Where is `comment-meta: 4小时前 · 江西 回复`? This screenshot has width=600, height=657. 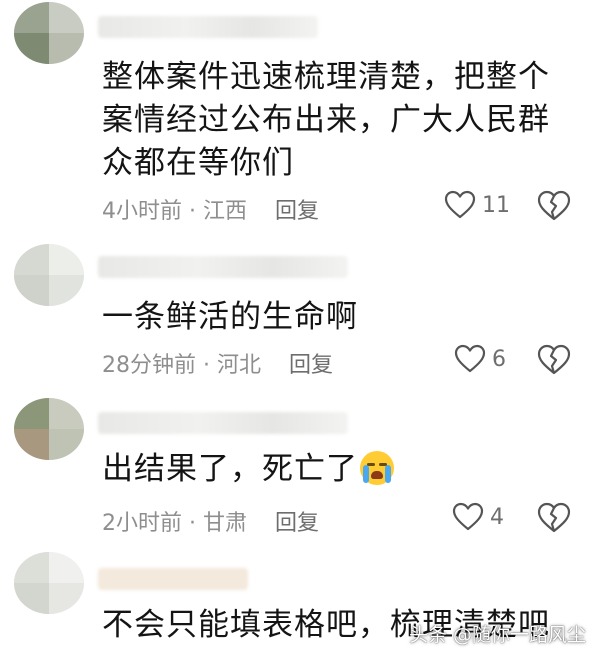
comment-meta: 4小时前 · 江西 回复 is located at coordinates (210, 209).